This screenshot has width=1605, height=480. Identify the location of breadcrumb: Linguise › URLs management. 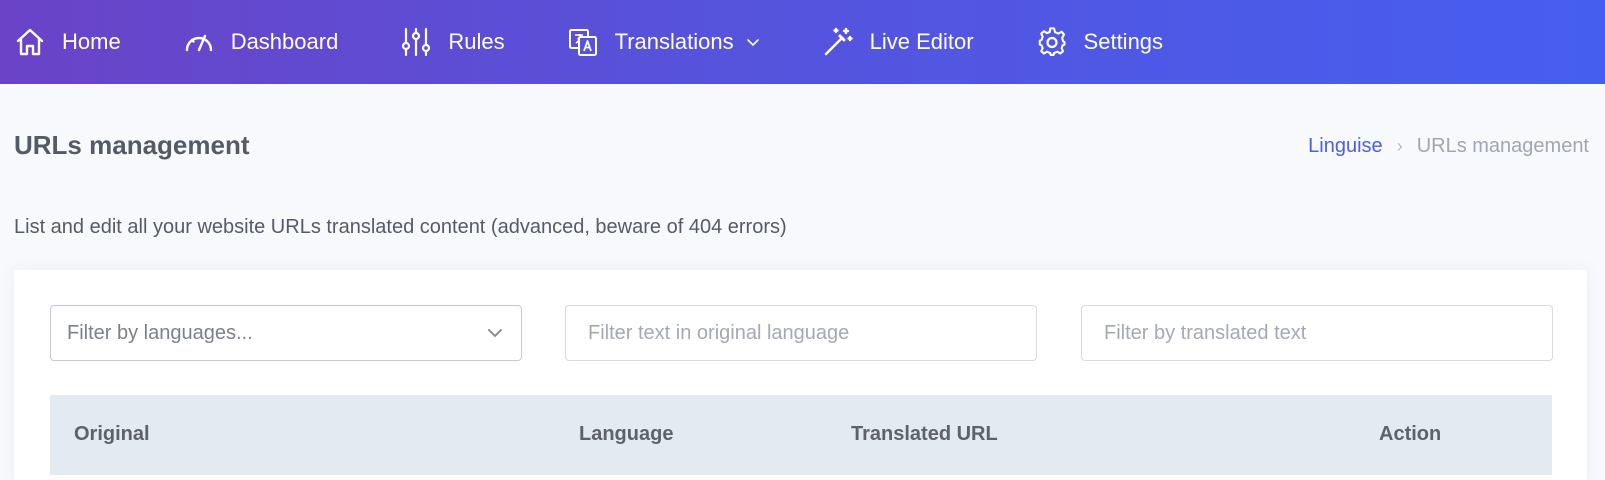
(1448, 146).